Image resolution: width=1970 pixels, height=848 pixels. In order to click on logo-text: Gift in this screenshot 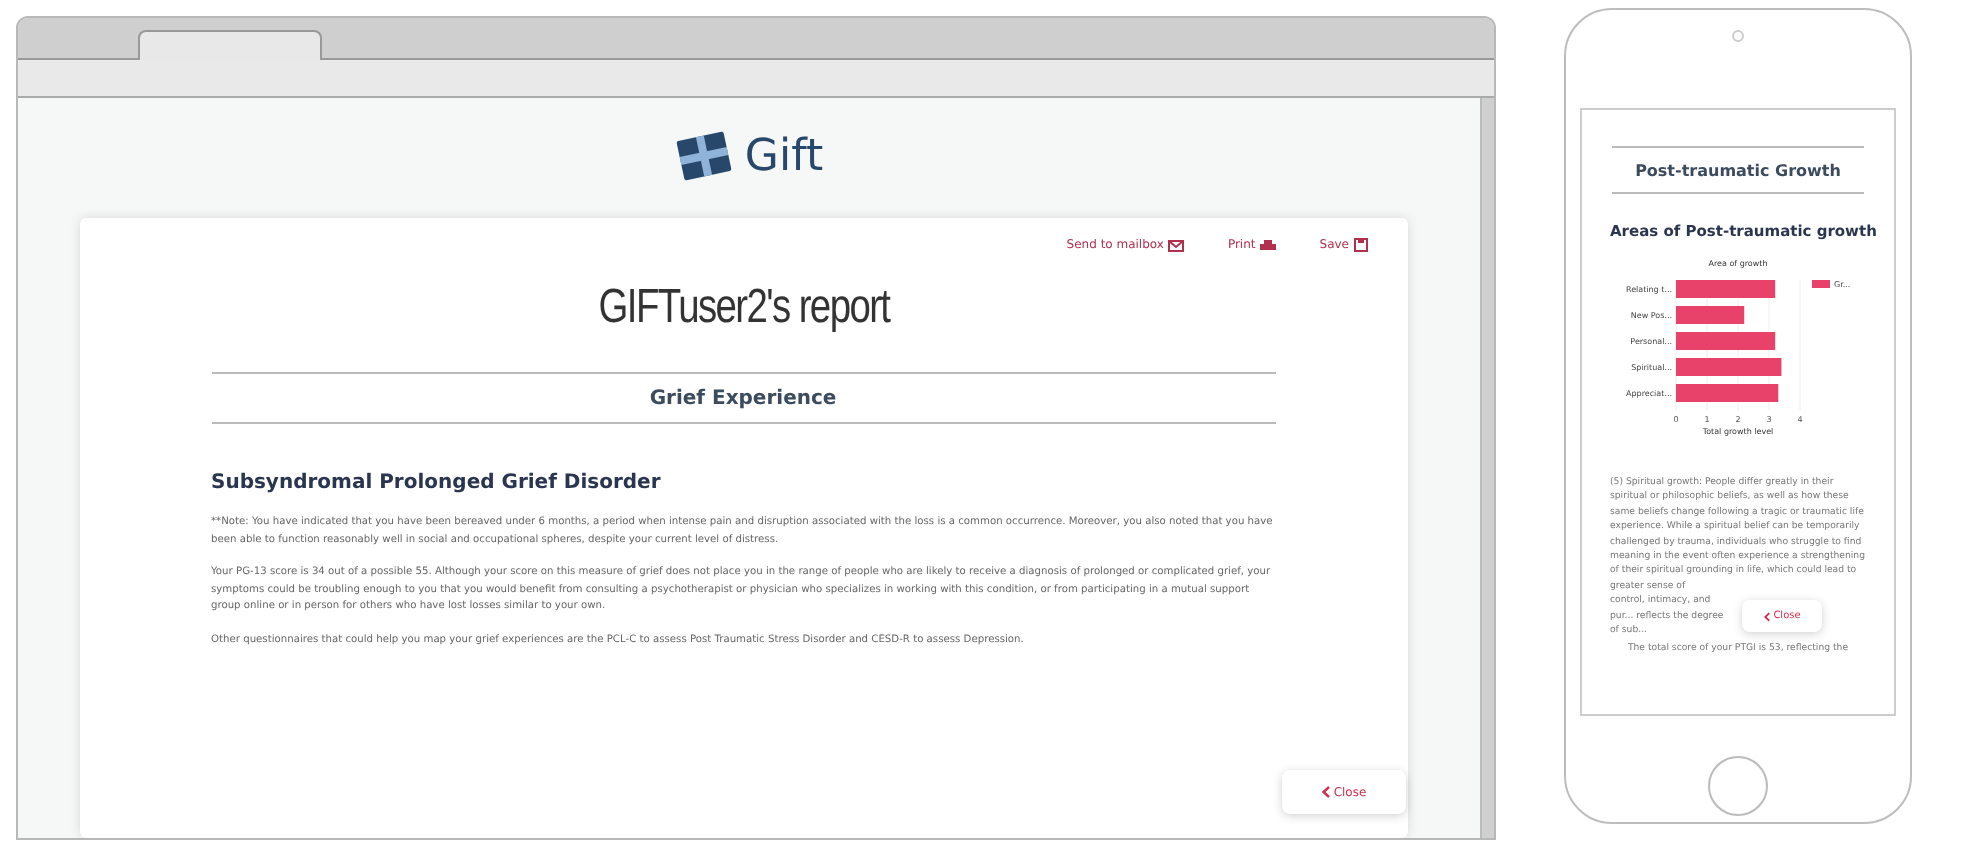, I will do `click(784, 156)`.